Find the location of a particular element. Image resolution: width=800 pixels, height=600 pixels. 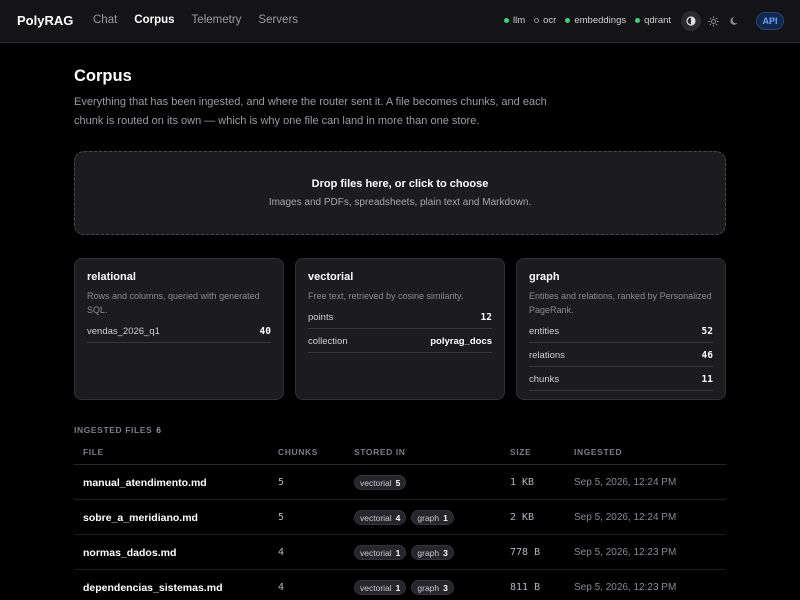

status-label: ocr is located at coordinates (550, 20).